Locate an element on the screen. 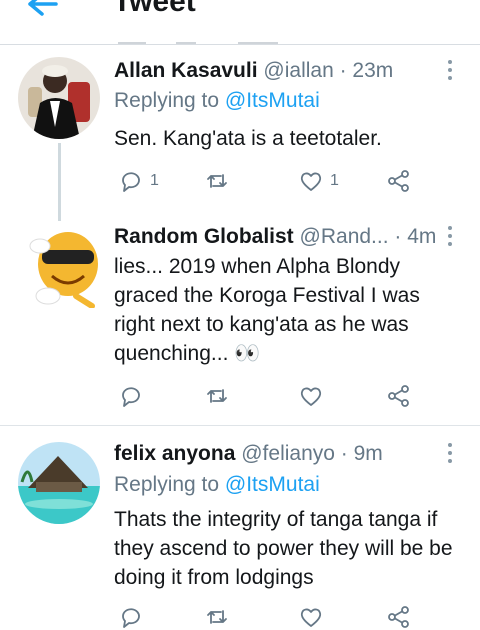 Image resolution: width=480 pixels, height=630 pixels. thread-connector is located at coordinates (59, 182).